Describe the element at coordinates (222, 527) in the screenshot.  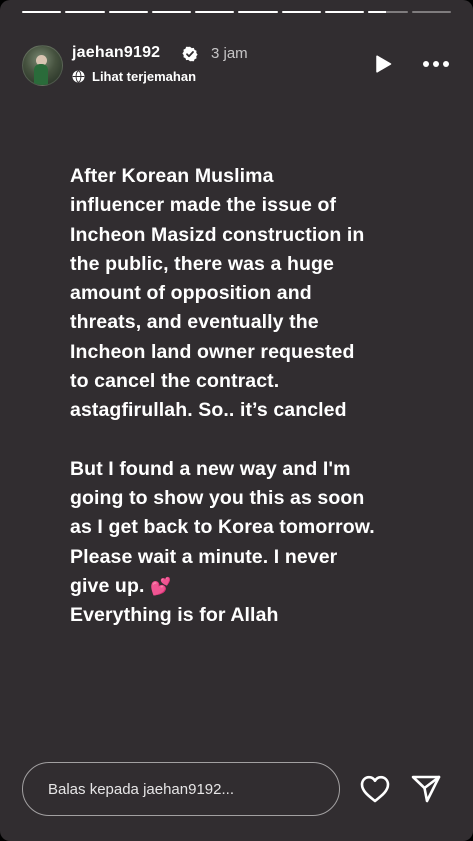
I see `text-line: as I get back to Korea tomorrow.` at that location.